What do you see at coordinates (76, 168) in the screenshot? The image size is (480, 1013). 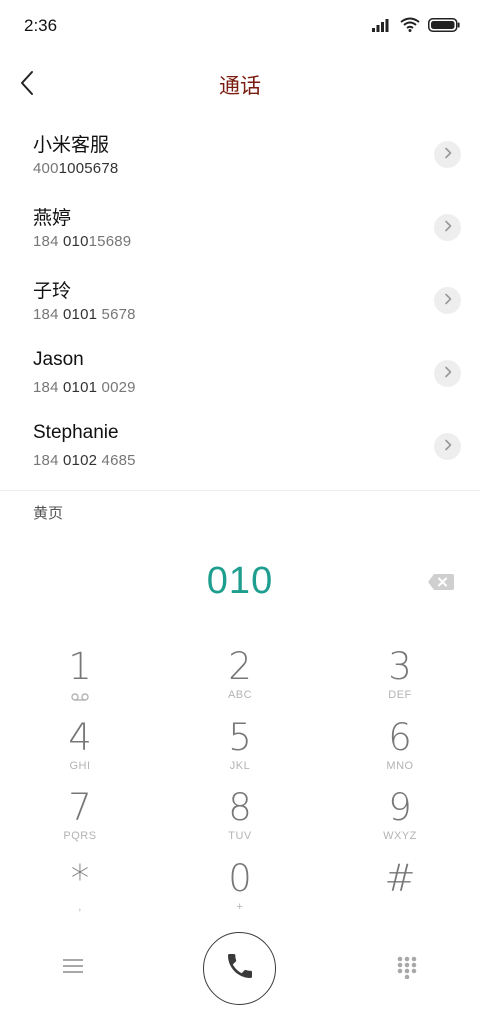 I see `contact-number: 4001005678` at bounding box center [76, 168].